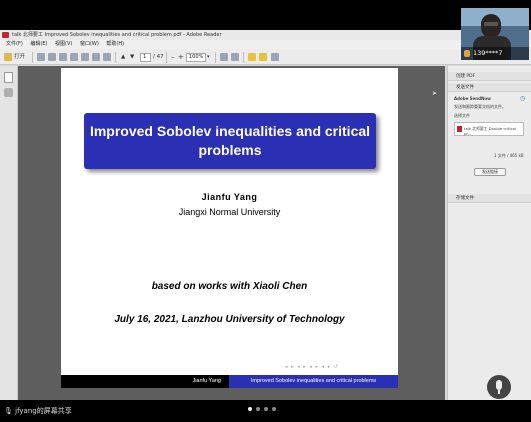  What do you see at coordinates (499, 392) in the screenshot?
I see `microphone-stand` at bounding box center [499, 392].